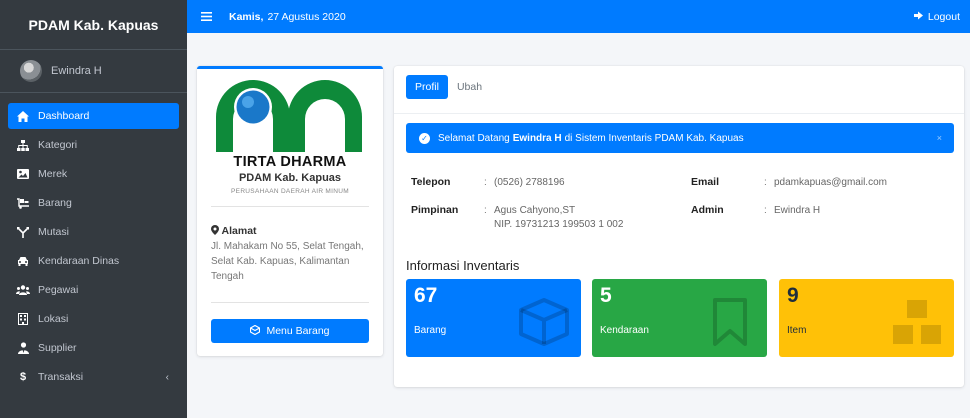  I want to click on stat-label: Barang, so click(430, 330).